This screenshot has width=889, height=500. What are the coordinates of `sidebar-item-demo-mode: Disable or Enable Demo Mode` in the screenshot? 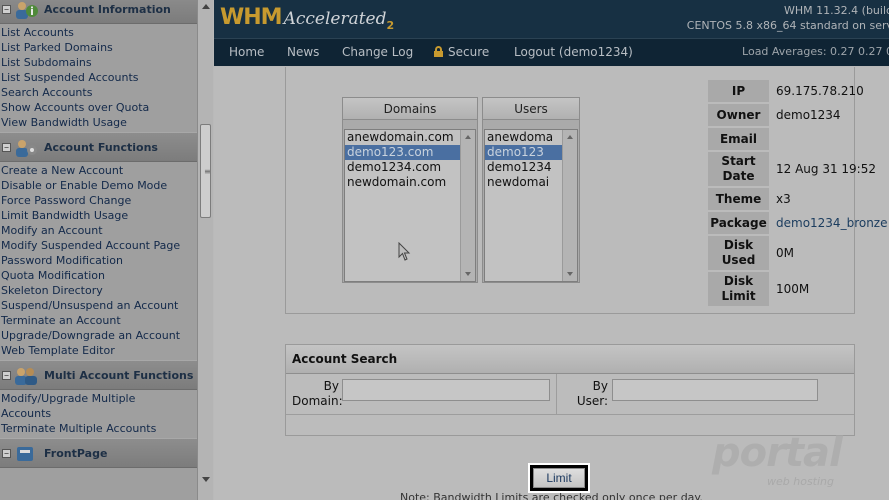 It's located at (99, 185).